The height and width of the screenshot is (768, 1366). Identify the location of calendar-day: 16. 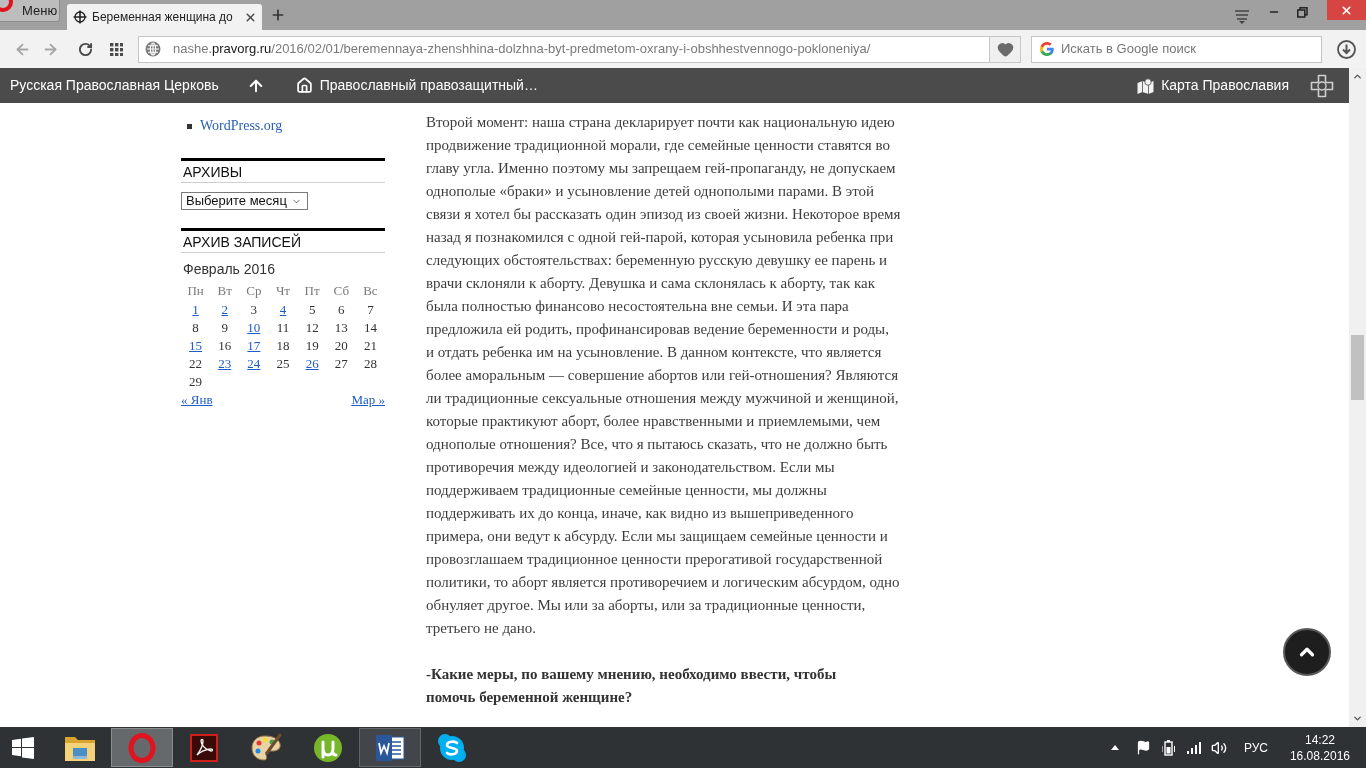
(225, 346).